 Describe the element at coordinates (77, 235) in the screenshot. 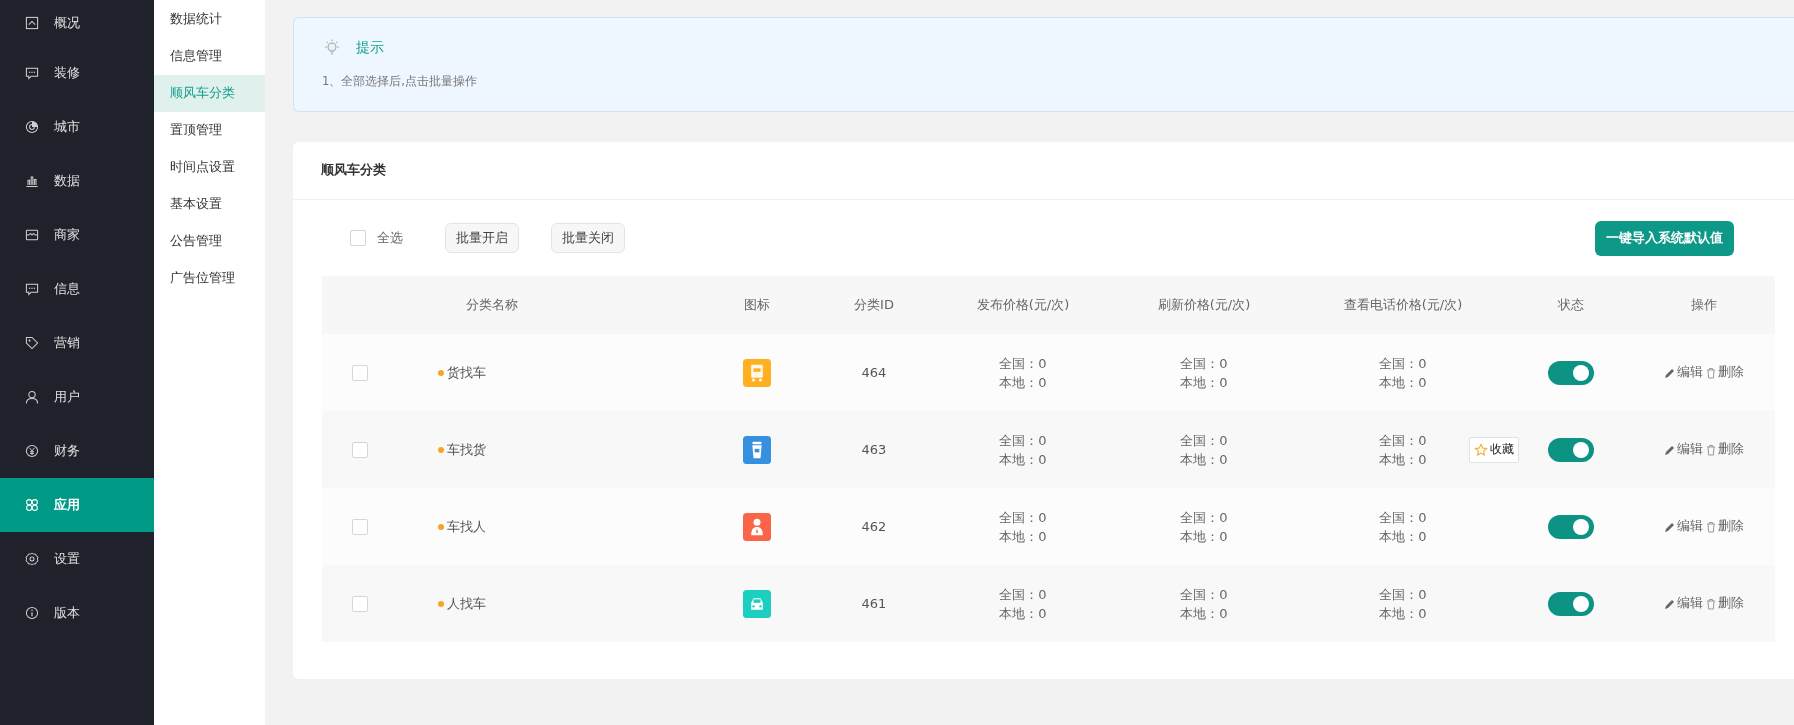

I see `sidebar-item: 商家` at that location.